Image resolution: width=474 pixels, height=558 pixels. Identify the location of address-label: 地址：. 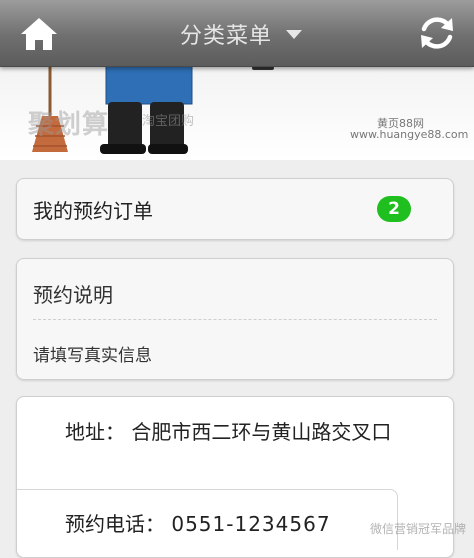
(95, 432).